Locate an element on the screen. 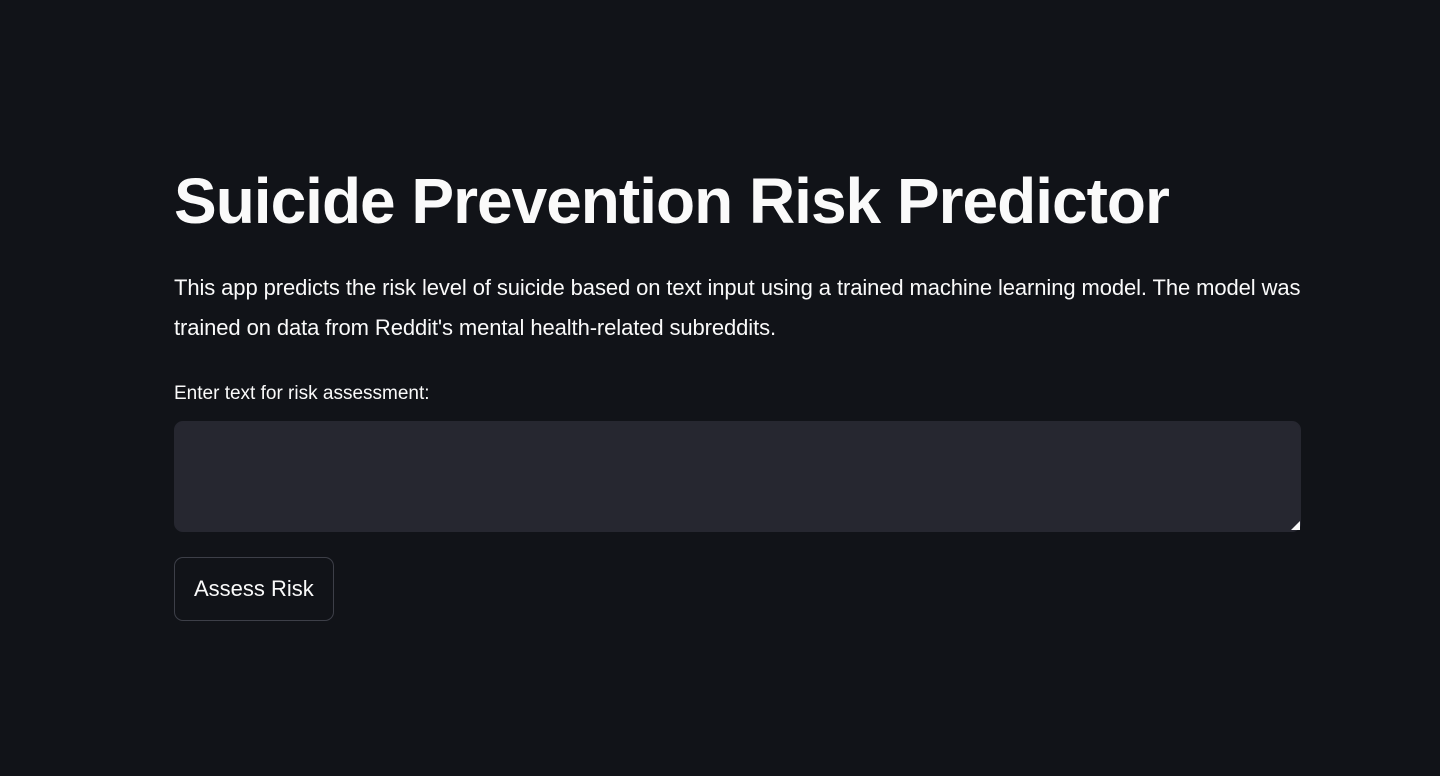 This screenshot has height=776, width=1440. page-title: Suicide Prevention Risk Predictor is located at coordinates (672, 201).